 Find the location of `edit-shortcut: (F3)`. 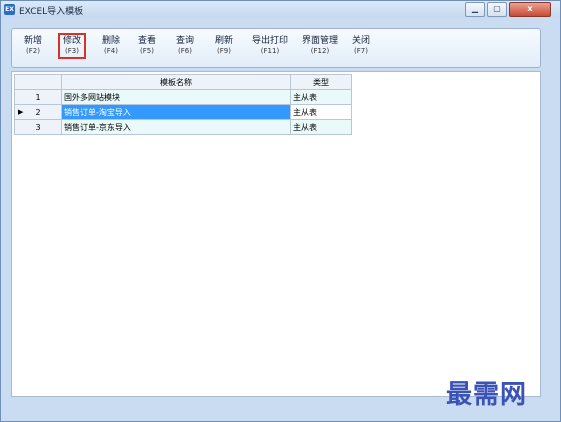

edit-shortcut: (F3) is located at coordinates (72, 51).